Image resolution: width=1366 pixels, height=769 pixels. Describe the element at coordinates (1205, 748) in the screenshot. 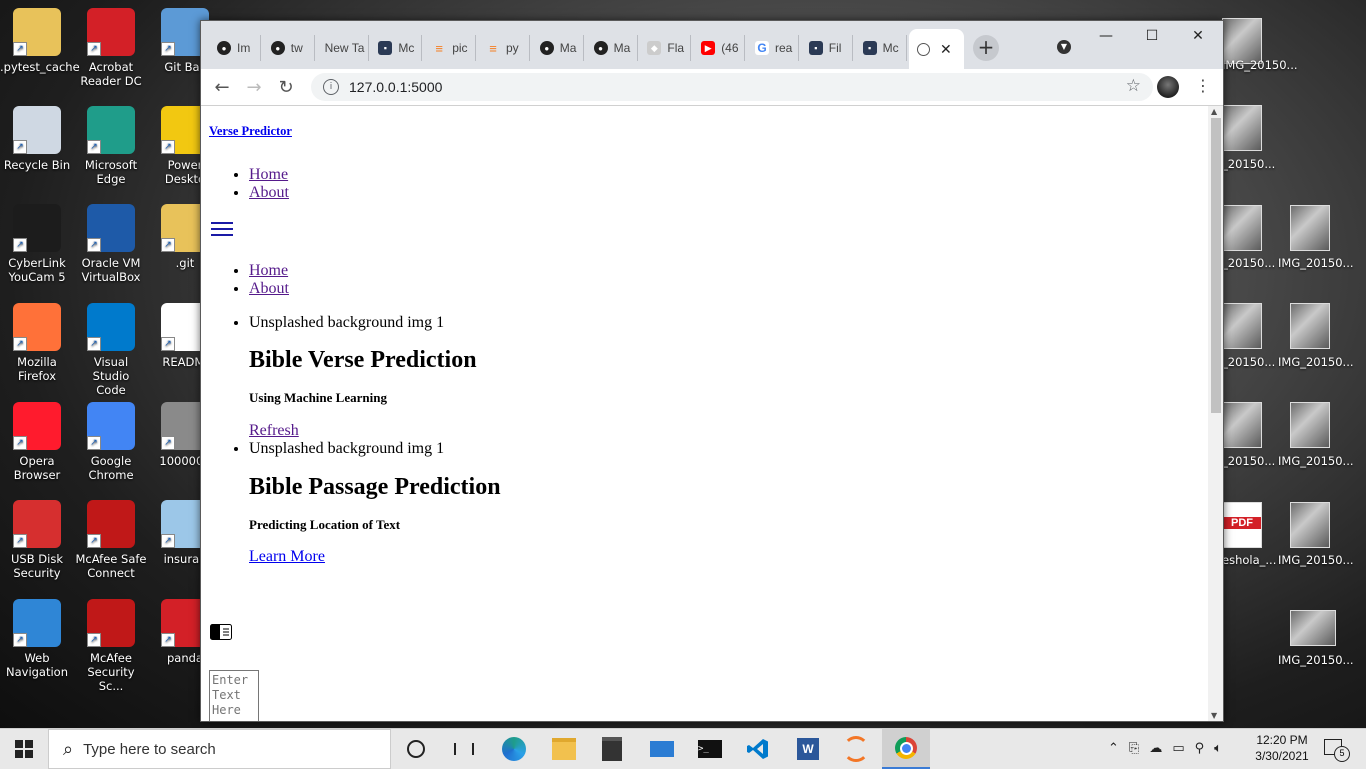

I see `network-icon: ⚲` at that location.